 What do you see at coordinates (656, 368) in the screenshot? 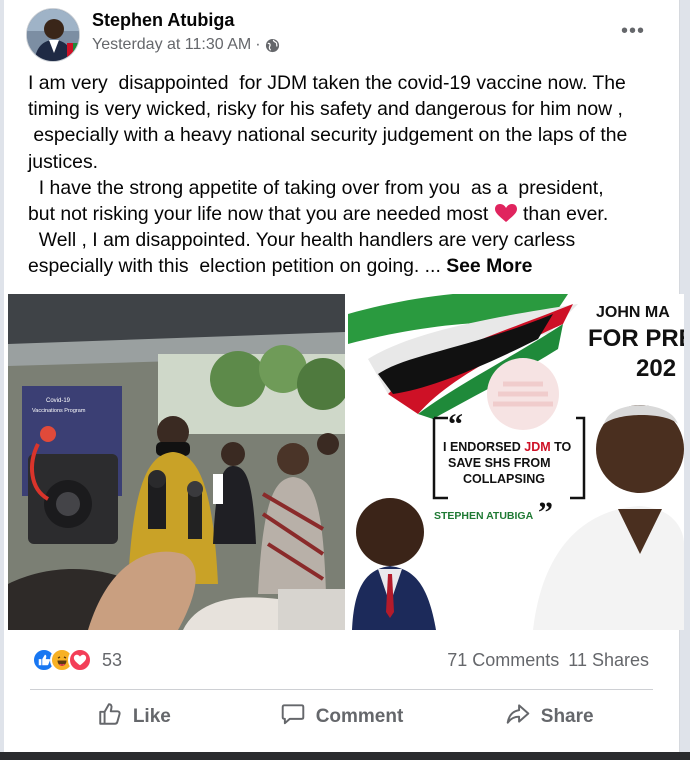
I see `poster-year: 202` at bounding box center [656, 368].